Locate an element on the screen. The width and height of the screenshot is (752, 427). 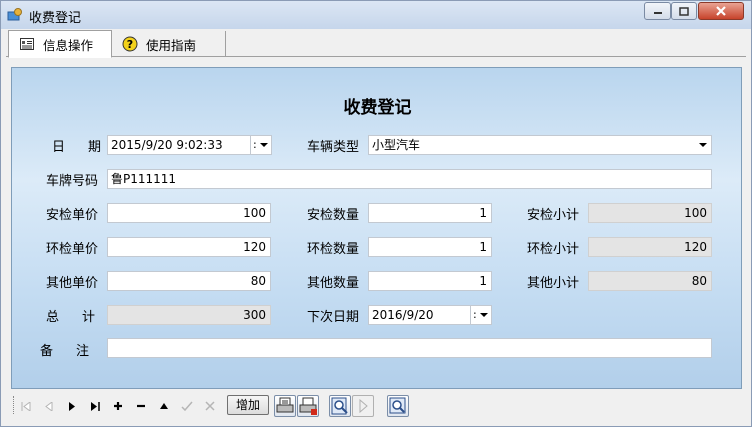
env-price-field: 120 is located at coordinates (189, 247).